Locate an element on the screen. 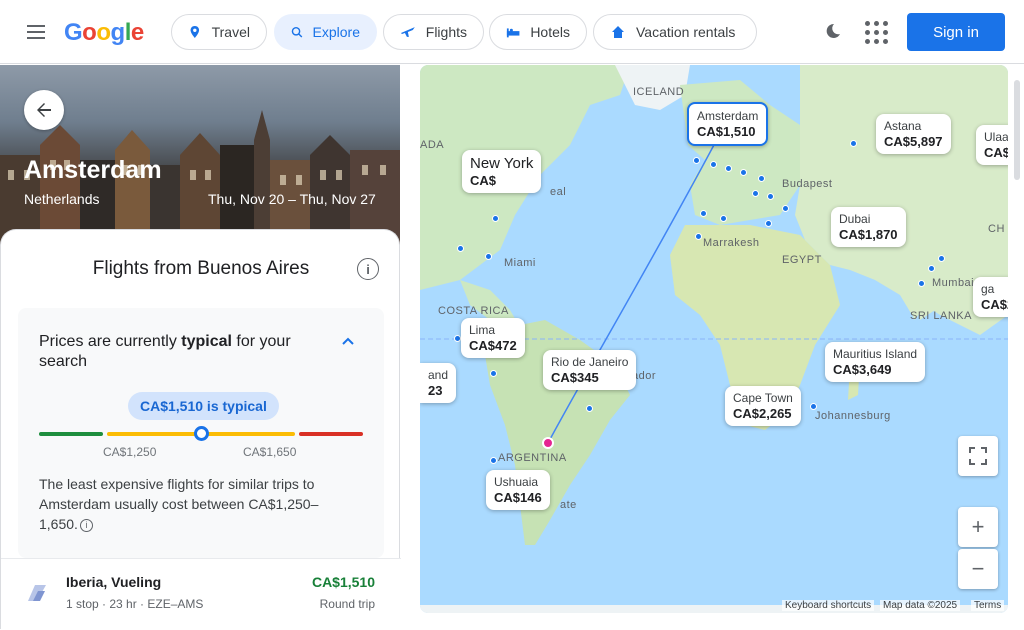  pin-lima: Lima CA$472 is located at coordinates (493, 338).